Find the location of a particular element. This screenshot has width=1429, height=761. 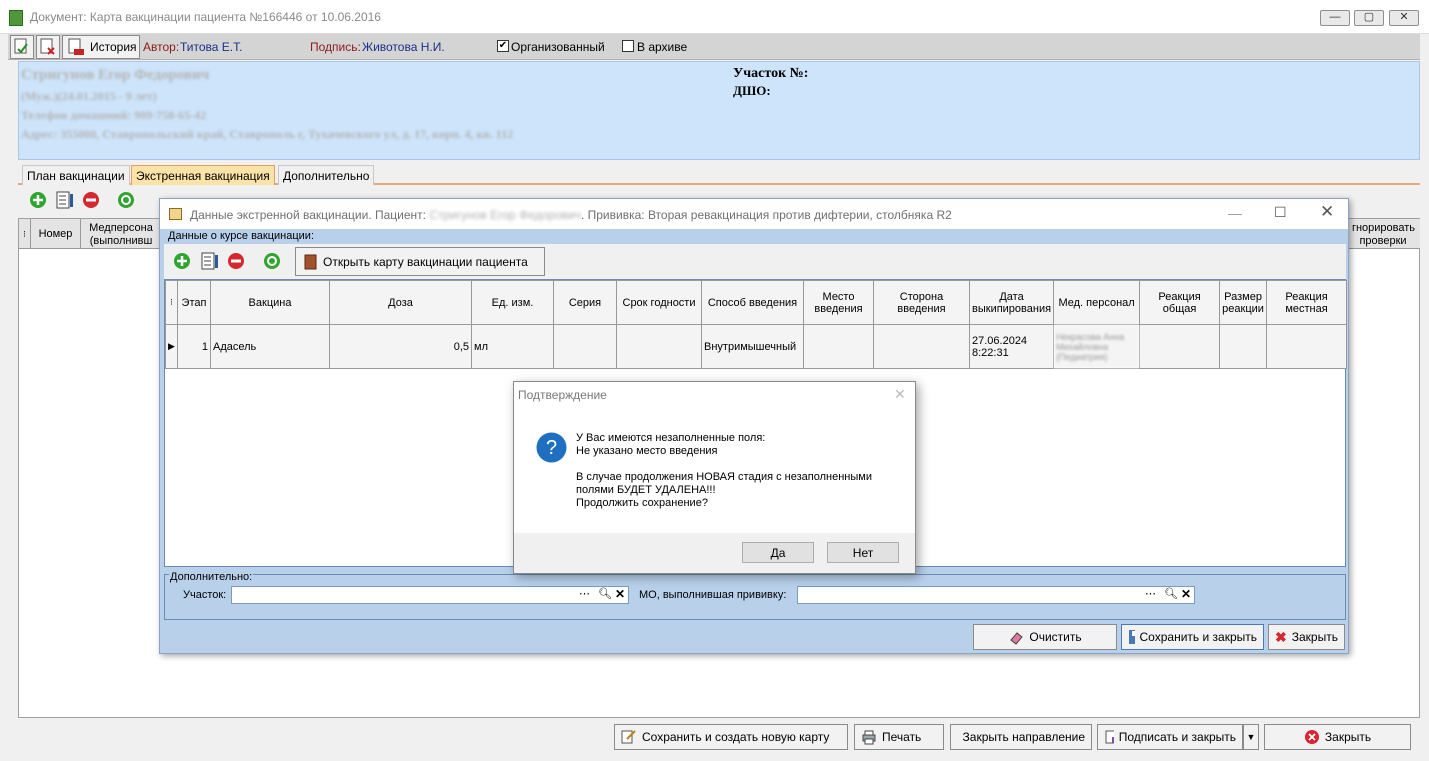

cell-side is located at coordinates (921, 346).